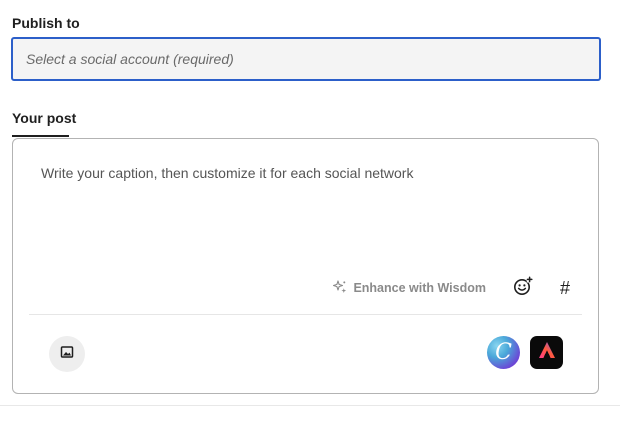  Describe the element at coordinates (40, 136) in the screenshot. I see `active-tab-indicator` at that location.